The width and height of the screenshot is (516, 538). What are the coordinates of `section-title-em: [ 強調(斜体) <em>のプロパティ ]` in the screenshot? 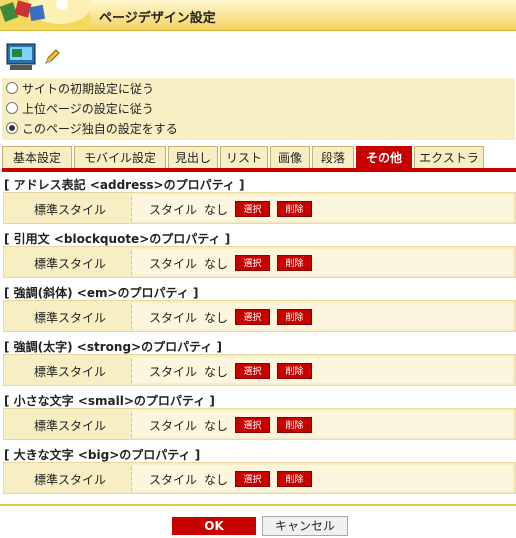 It's located at (101, 293).